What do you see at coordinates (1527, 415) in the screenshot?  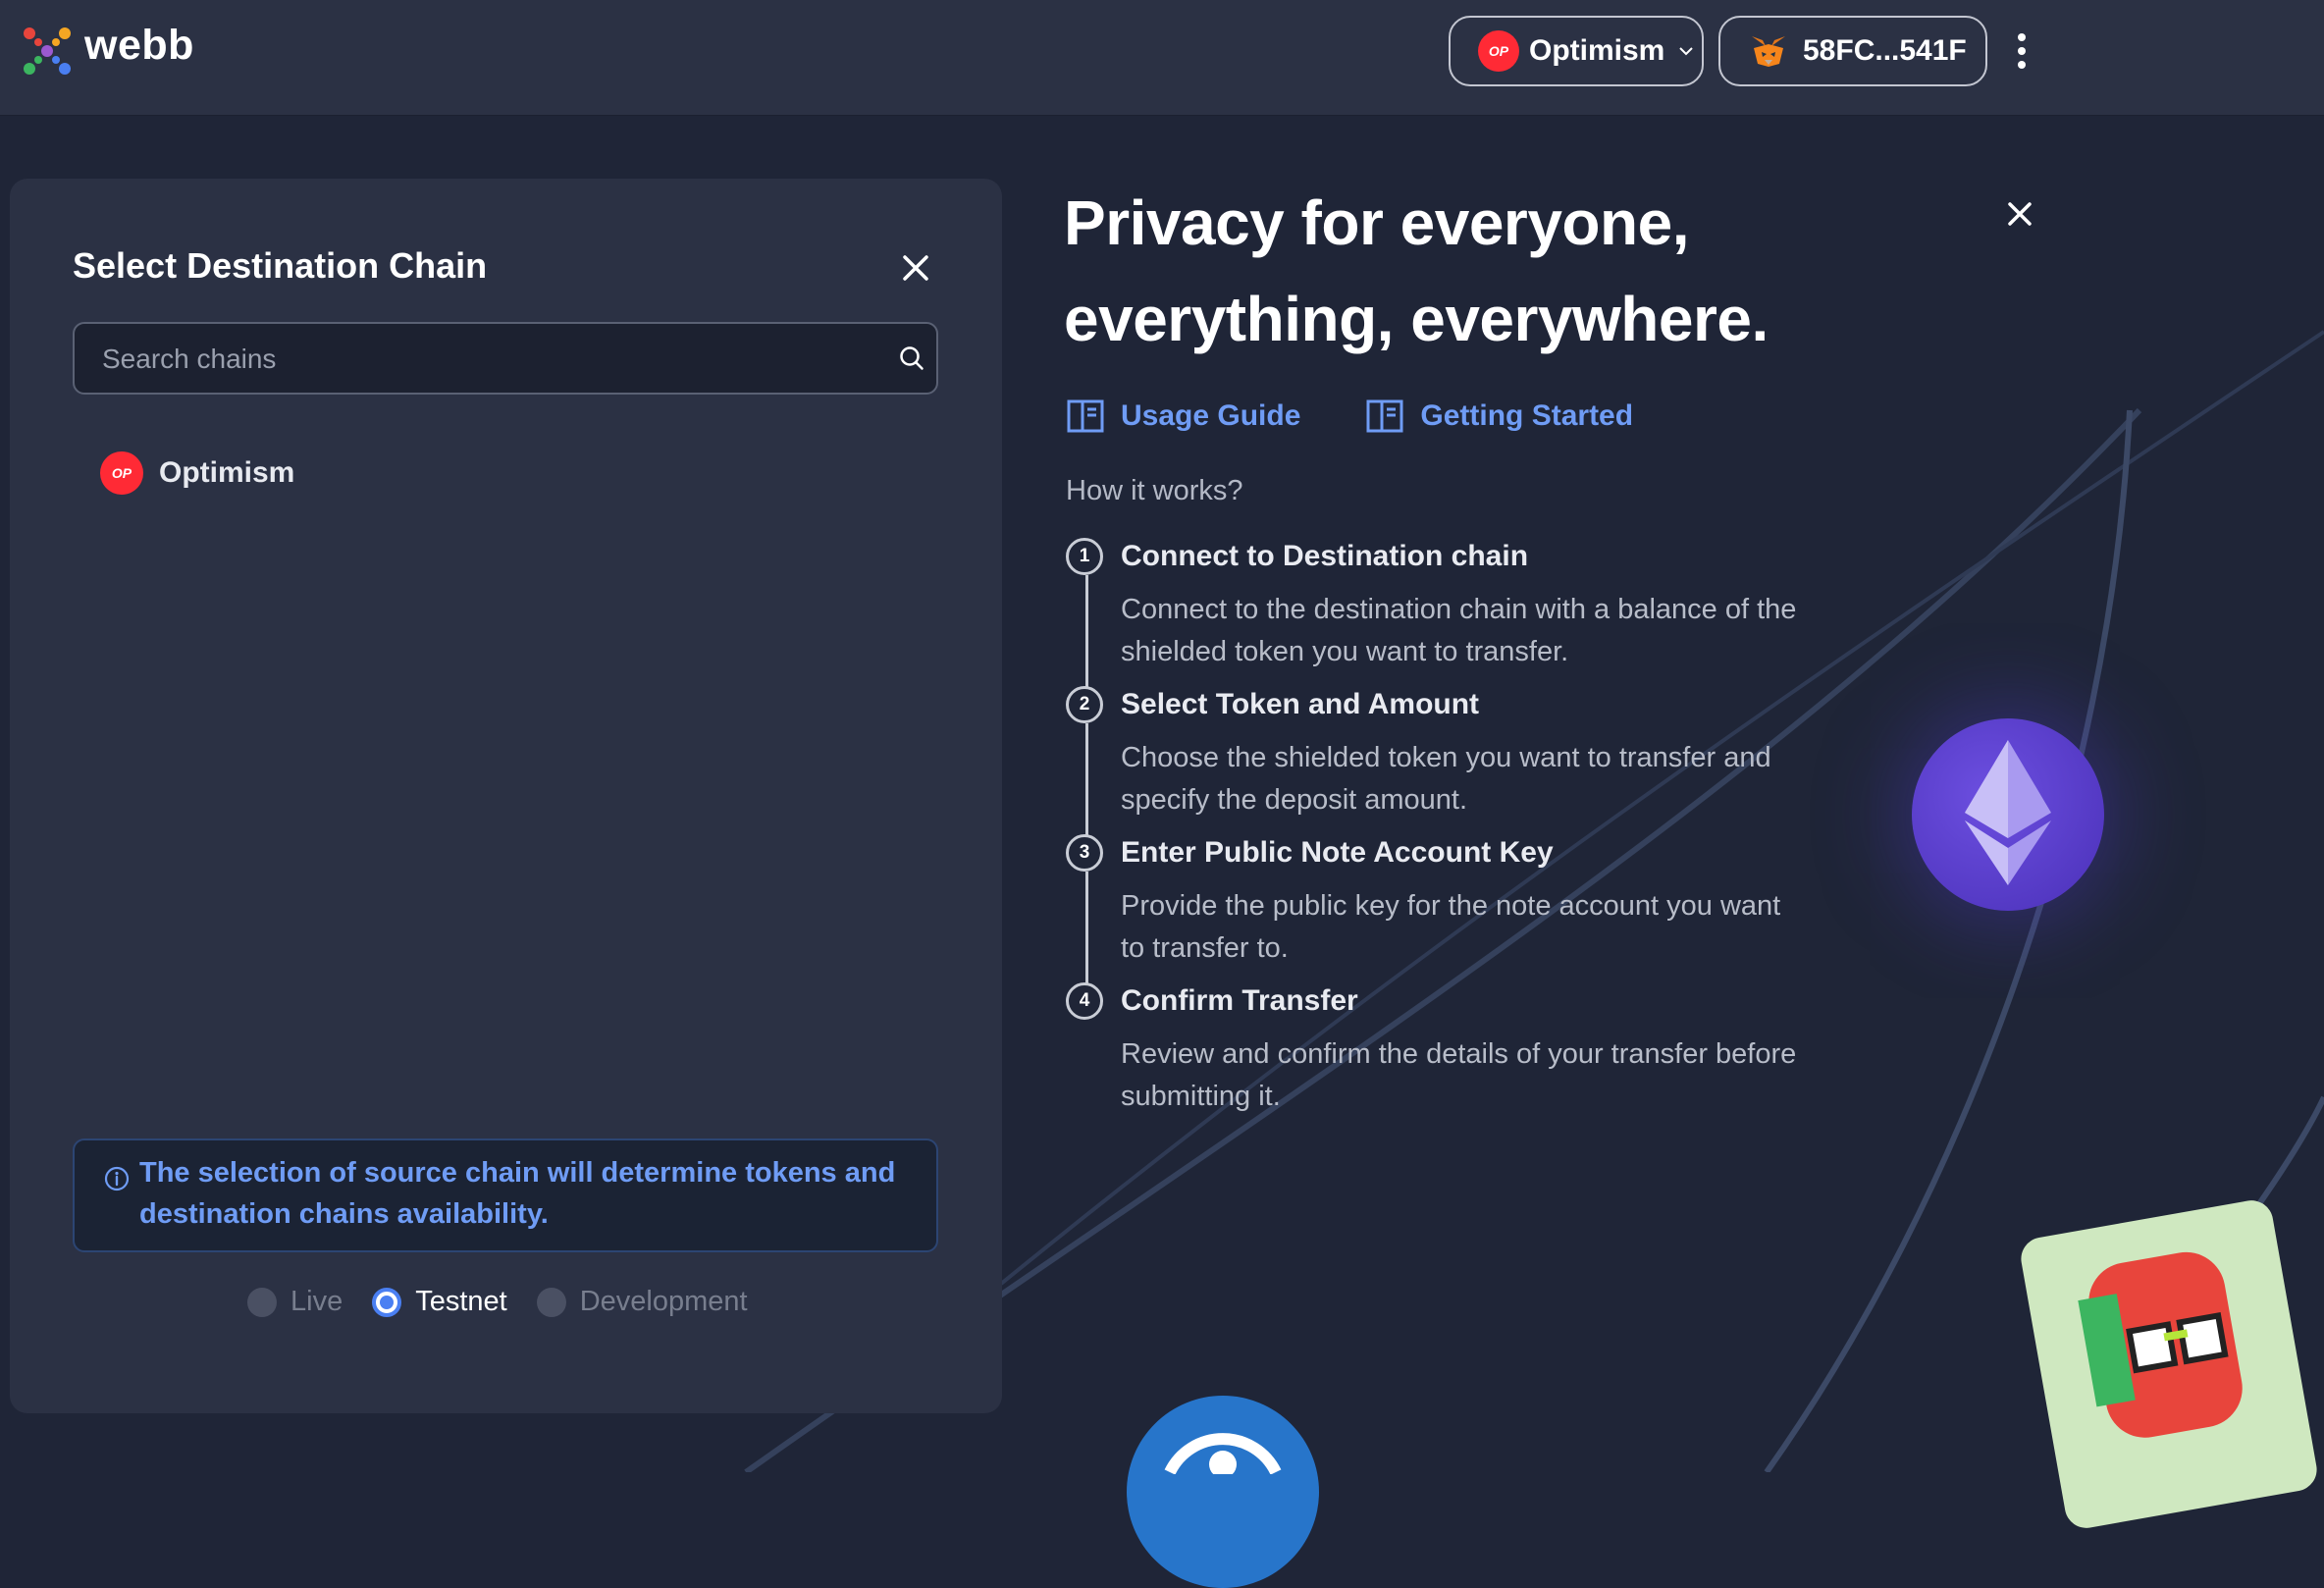 I see `link-label: Getting Started` at bounding box center [1527, 415].